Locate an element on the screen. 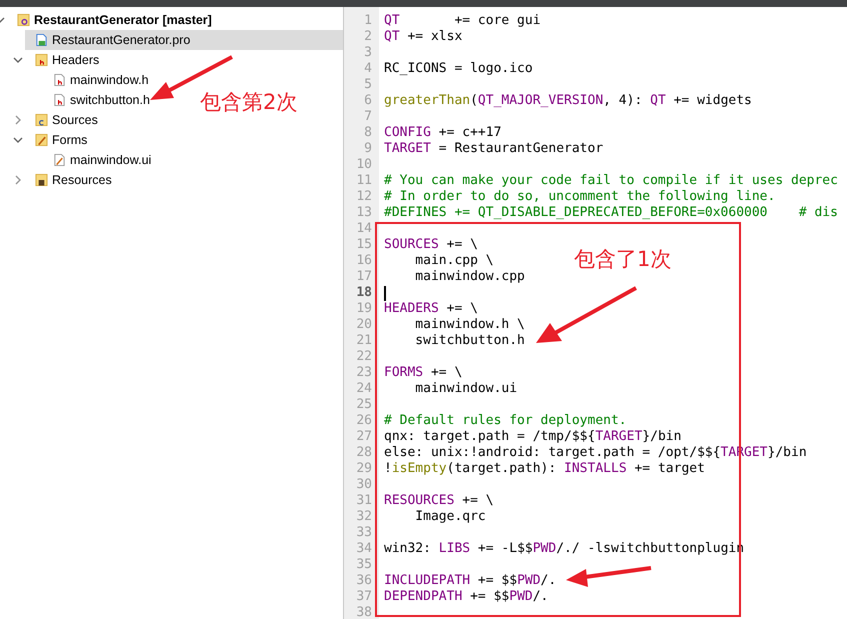  line-number: 35 is located at coordinates (363, 565).